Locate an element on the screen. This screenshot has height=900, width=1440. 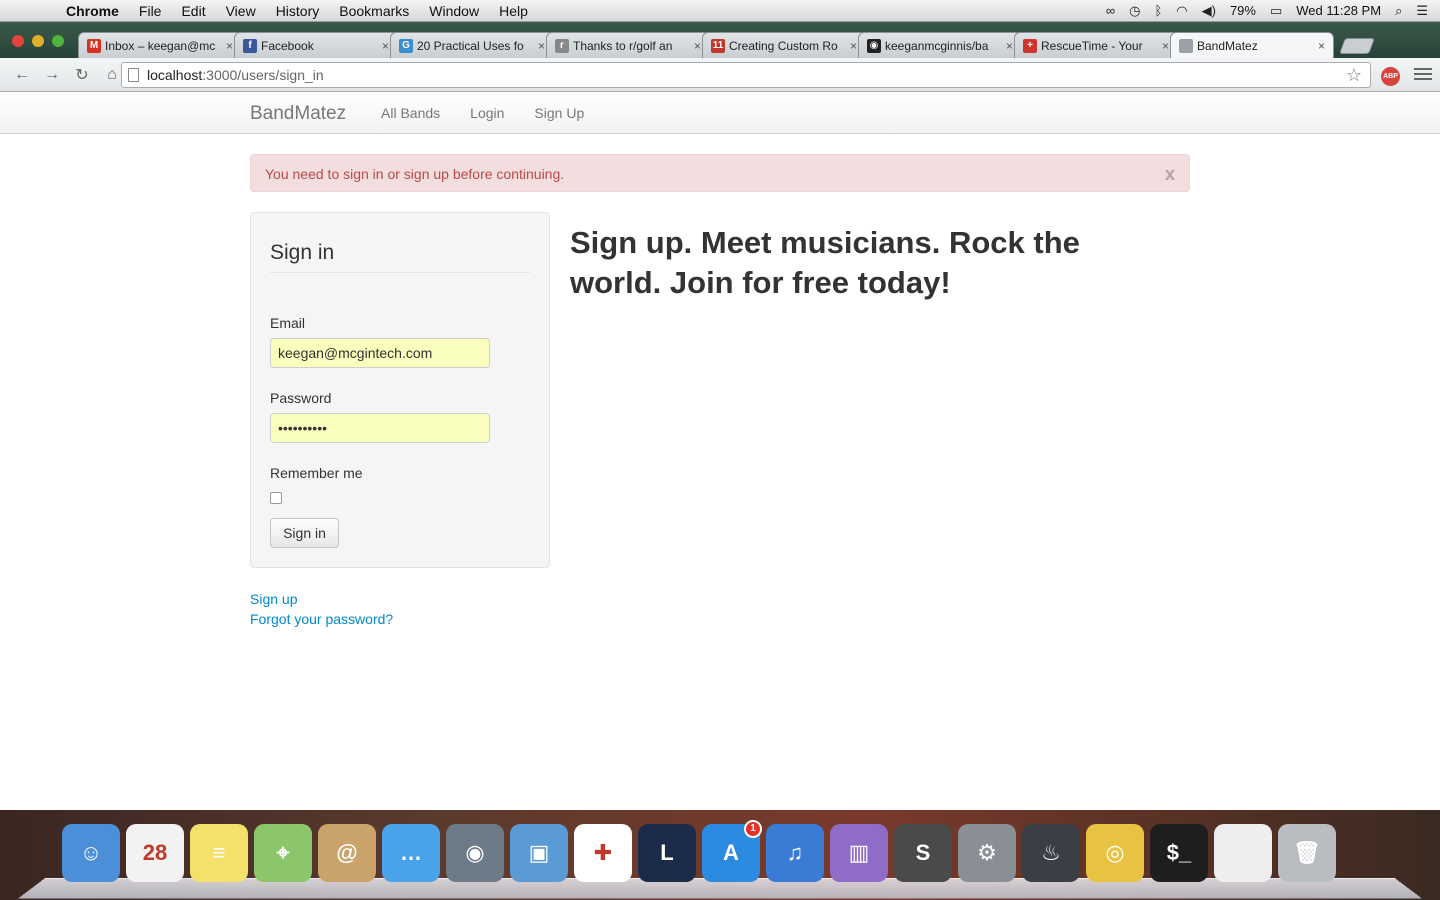
system-preferences-icon: ⚙ is located at coordinates (987, 853).